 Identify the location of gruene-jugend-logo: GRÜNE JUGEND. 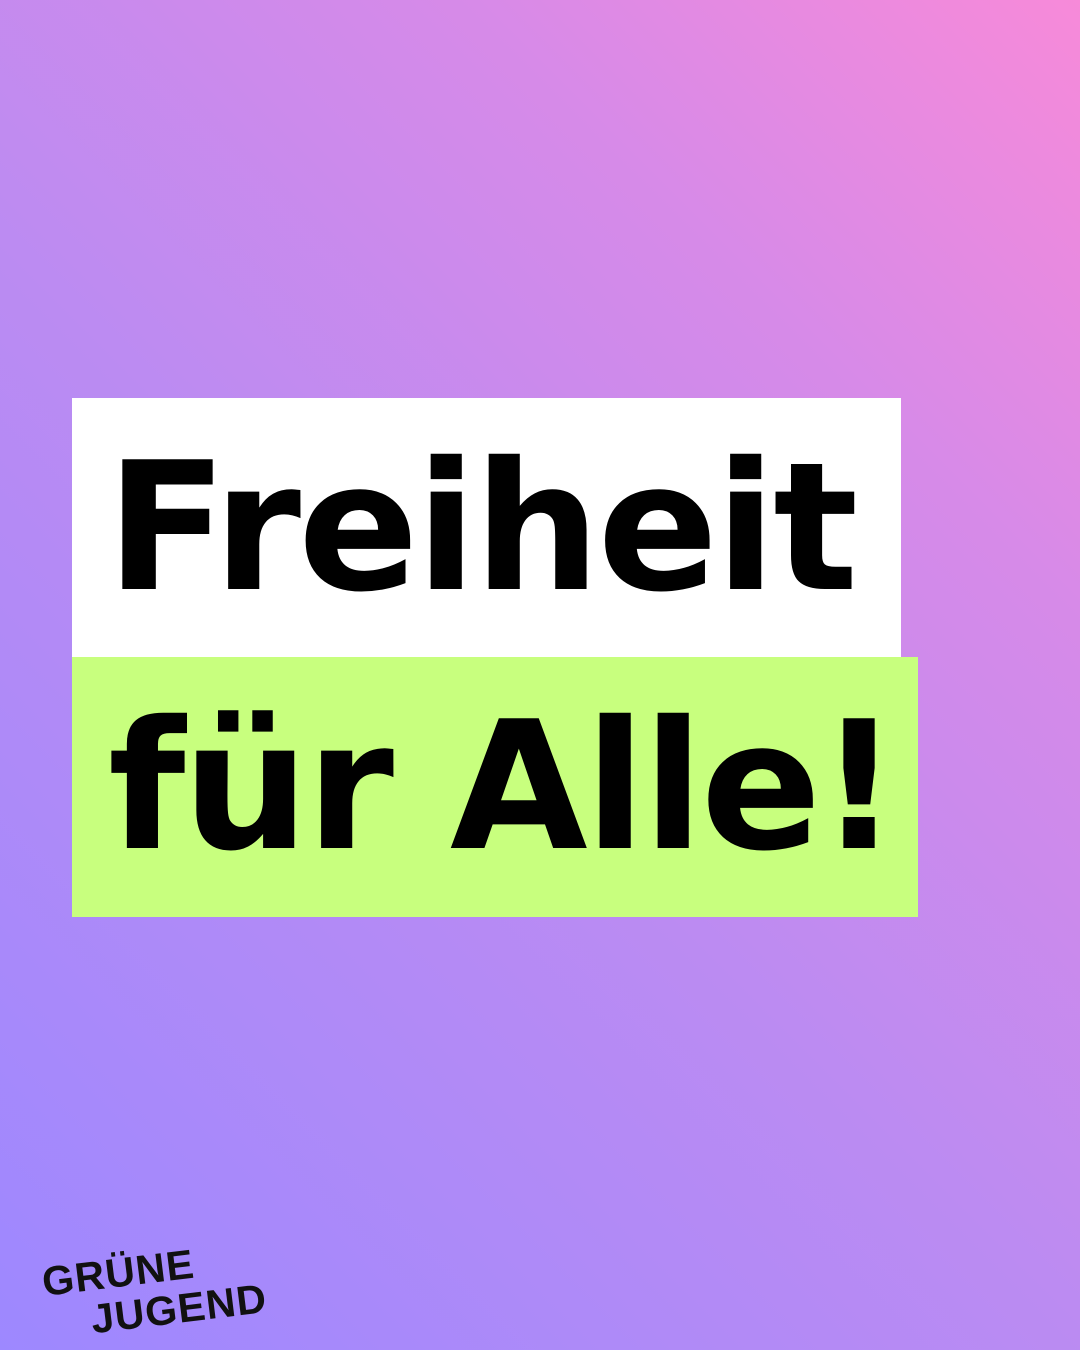
(174, 1272).